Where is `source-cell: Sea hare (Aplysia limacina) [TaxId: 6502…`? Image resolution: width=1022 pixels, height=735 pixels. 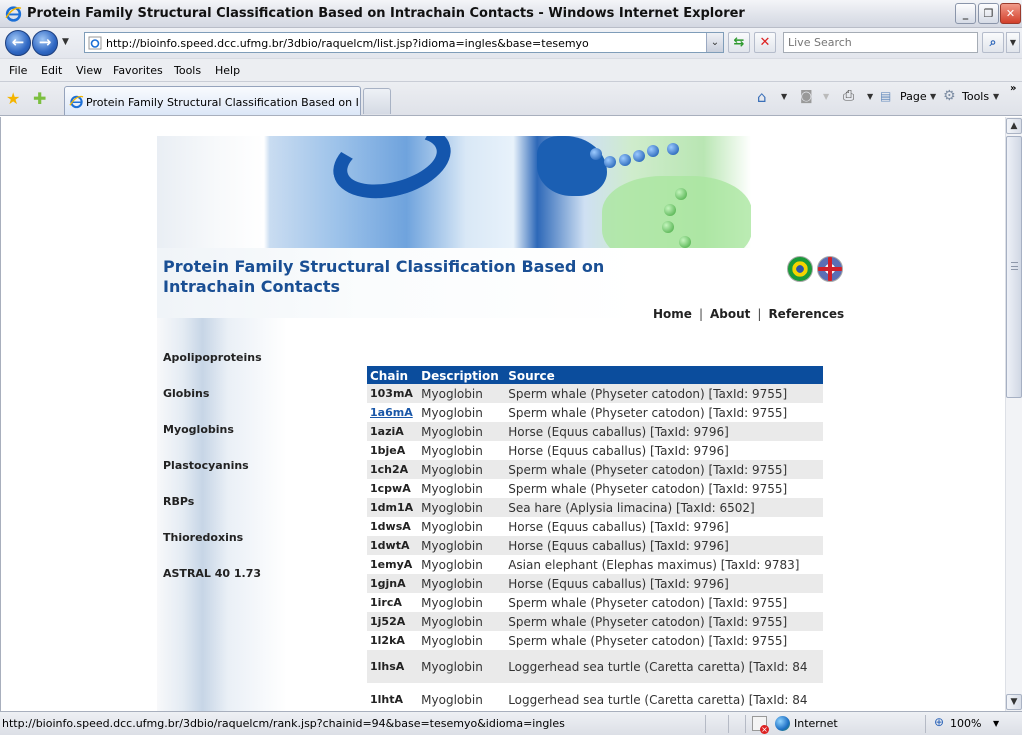 source-cell: Sea hare (Aplysia limacina) [TaxId: 6502… is located at coordinates (664, 507).